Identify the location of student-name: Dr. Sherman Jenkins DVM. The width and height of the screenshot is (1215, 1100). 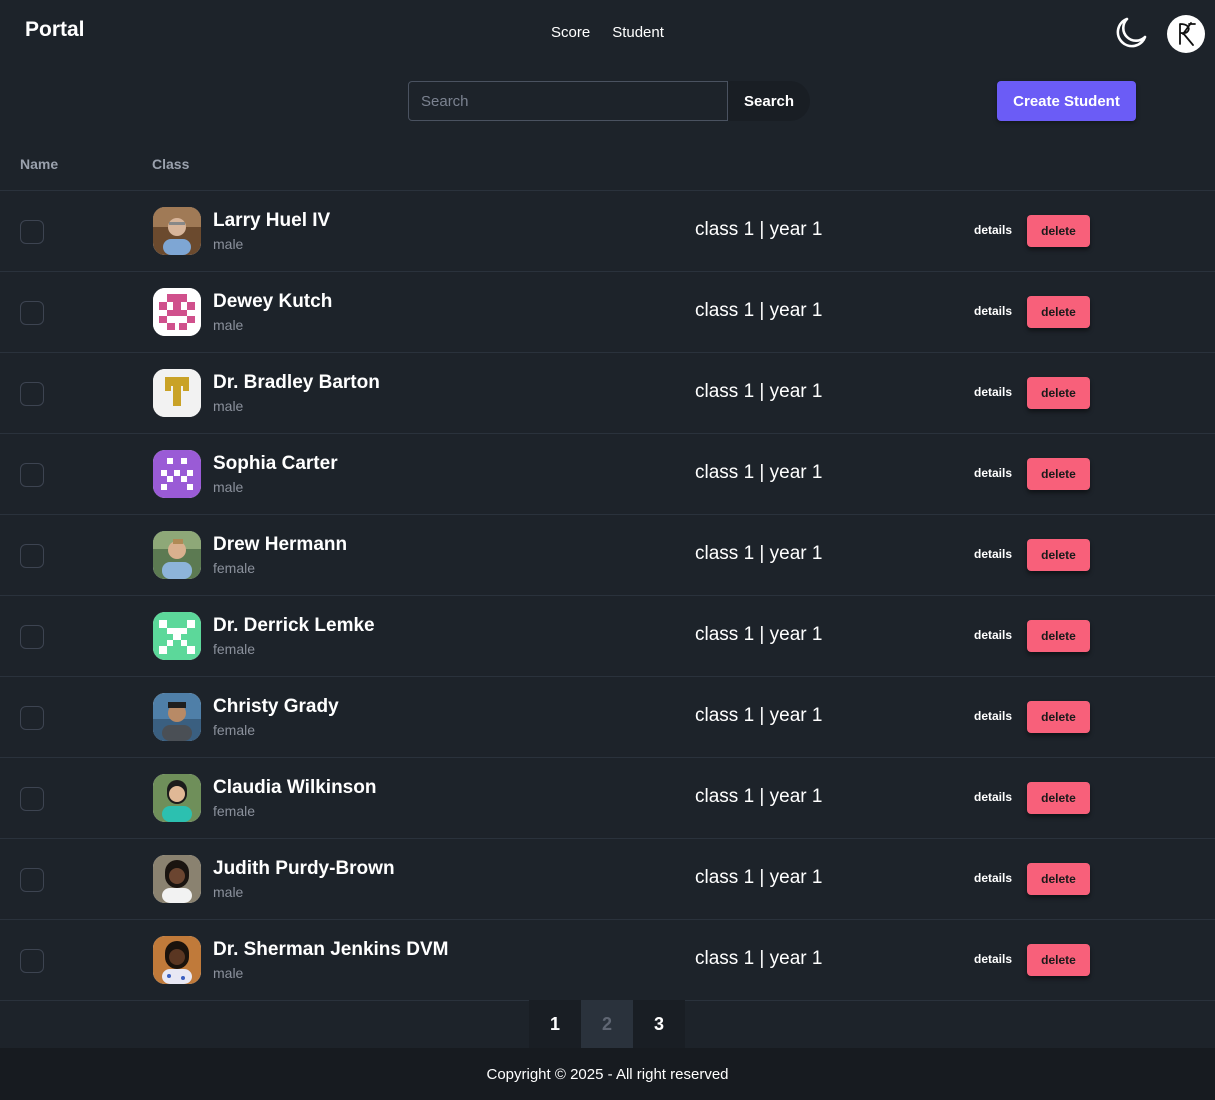
(331, 949).